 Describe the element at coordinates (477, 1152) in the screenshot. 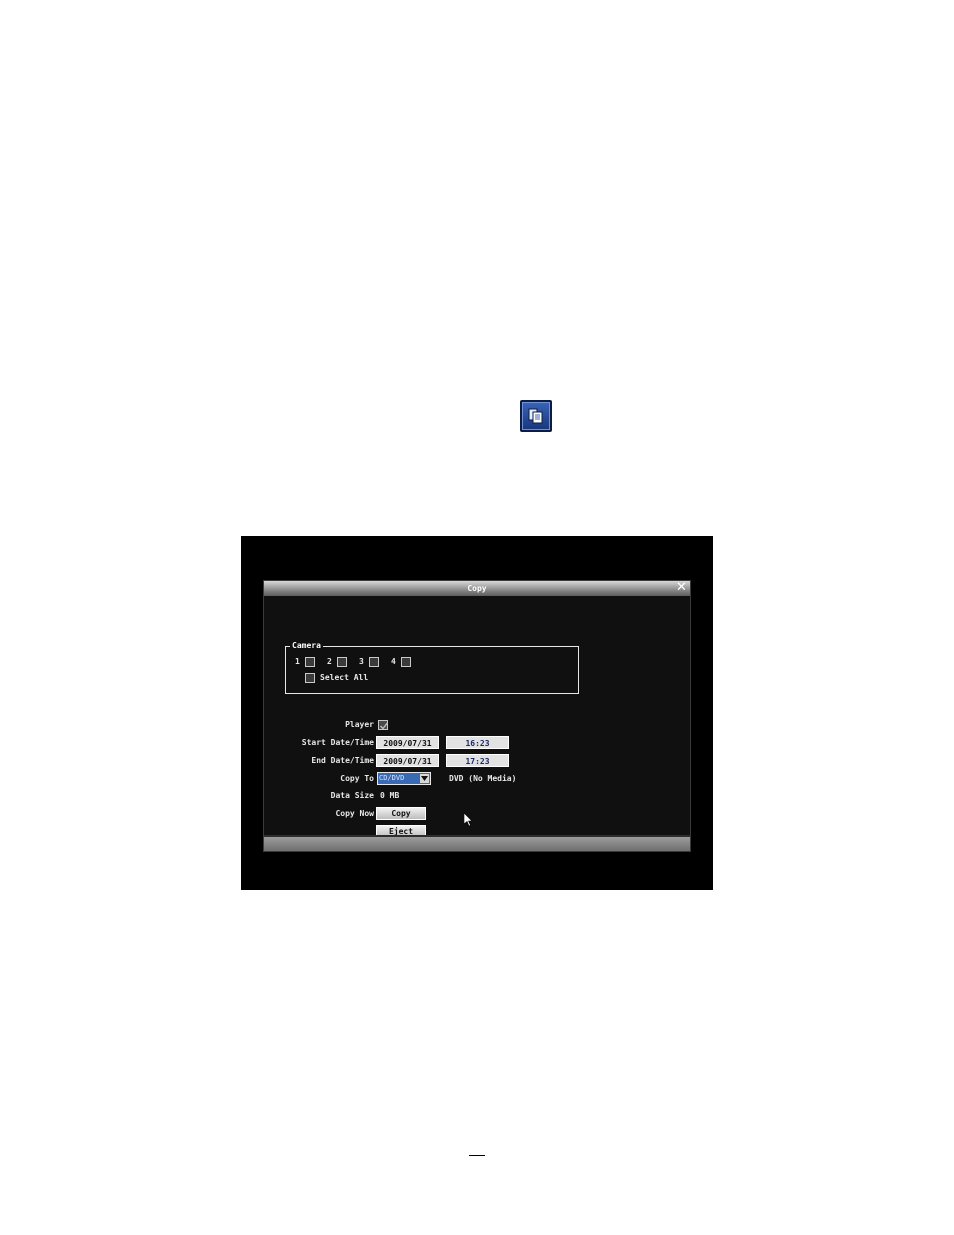

I see `page-number-line` at that location.